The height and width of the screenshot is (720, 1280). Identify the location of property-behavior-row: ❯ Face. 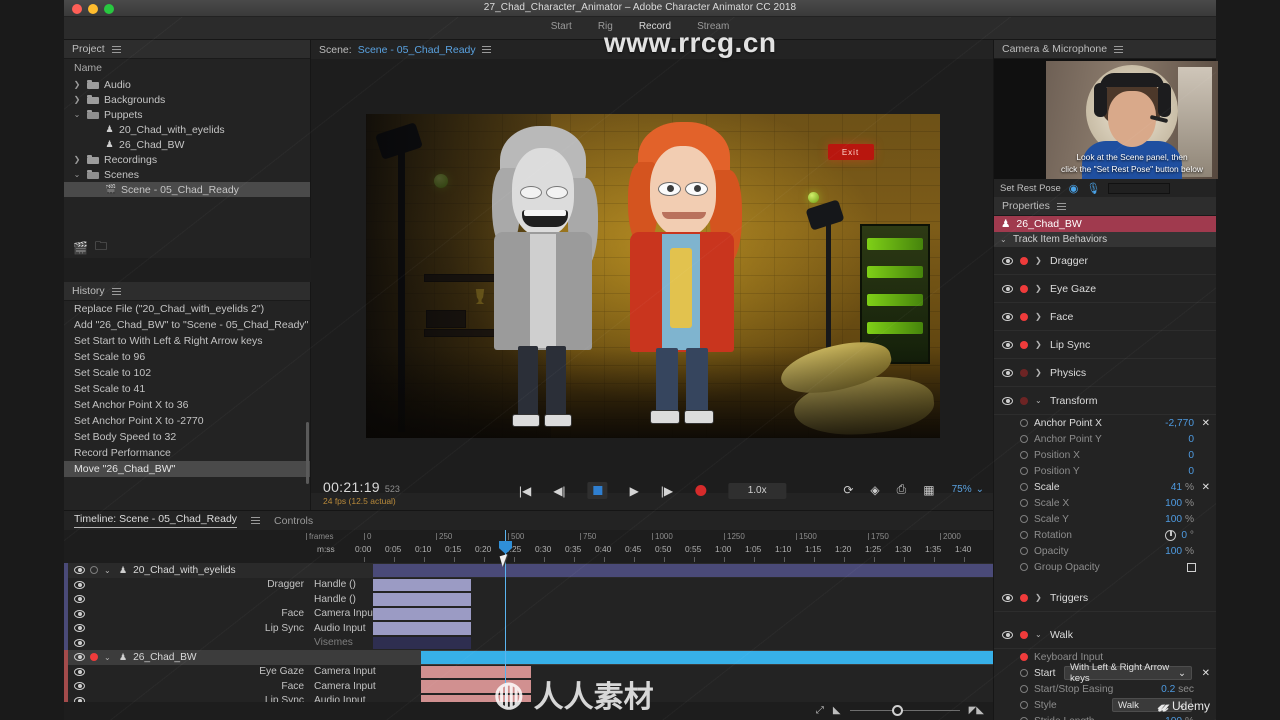
(1105, 317).